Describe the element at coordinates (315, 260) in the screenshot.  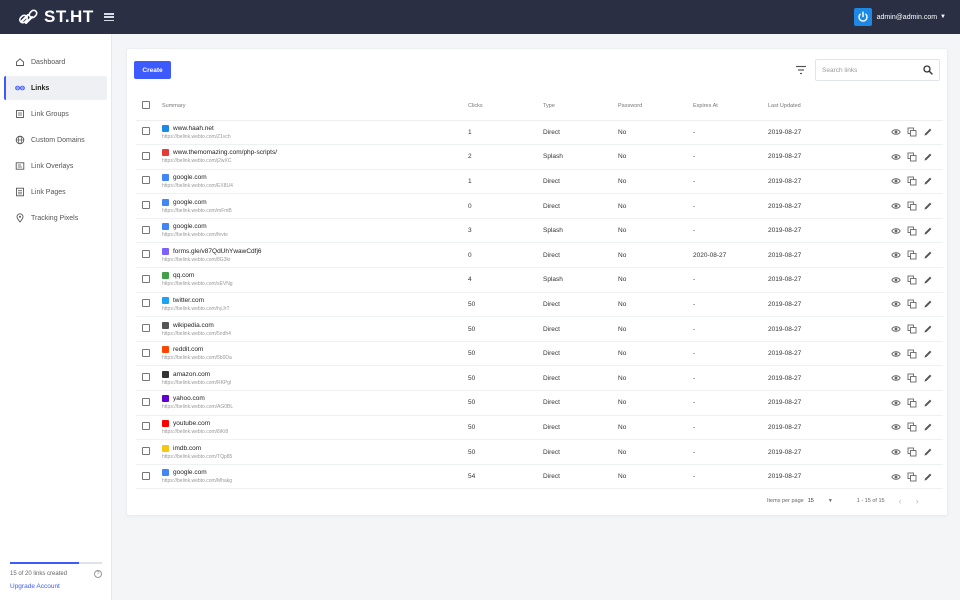
I see `short-url: https://belink.webto.com/8G3kr` at that location.